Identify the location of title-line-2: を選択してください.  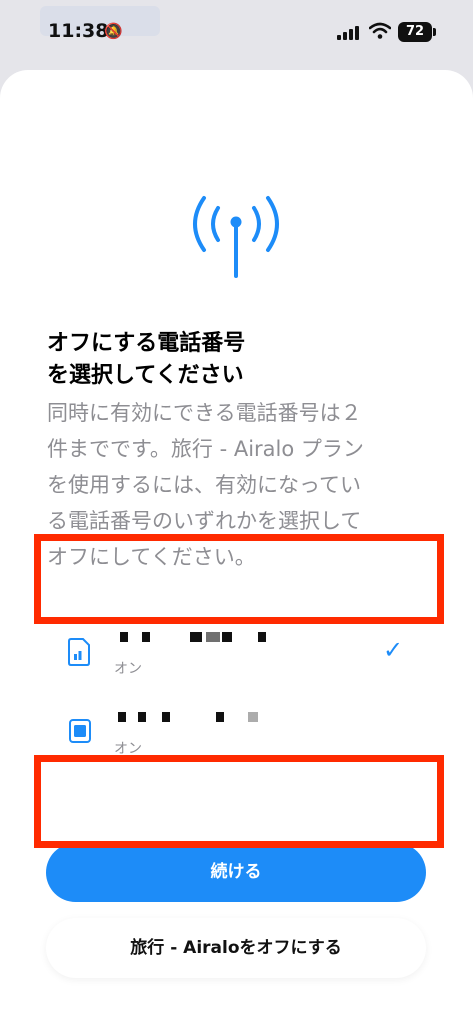
(145, 375).